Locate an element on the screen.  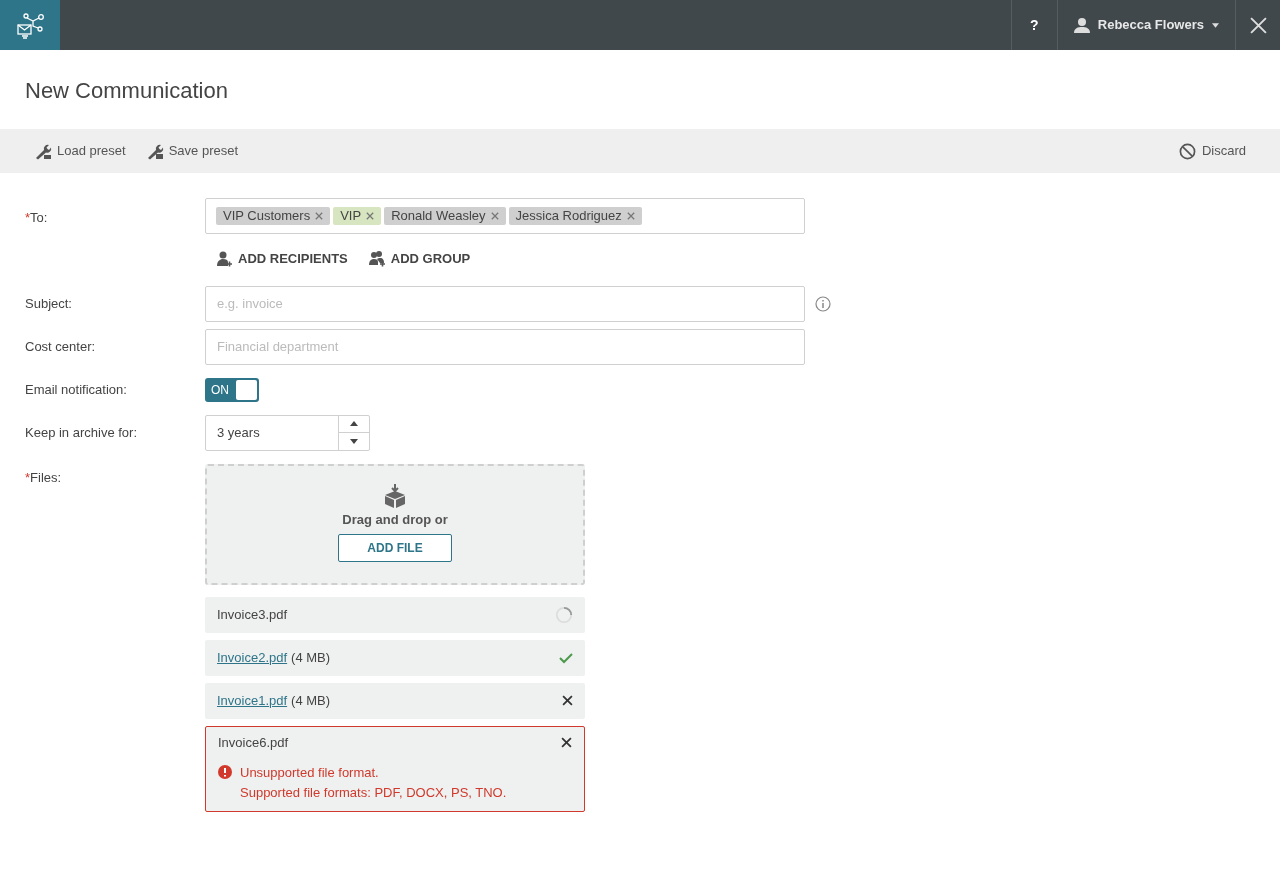
help-button: ? is located at coordinates (1033, 25).